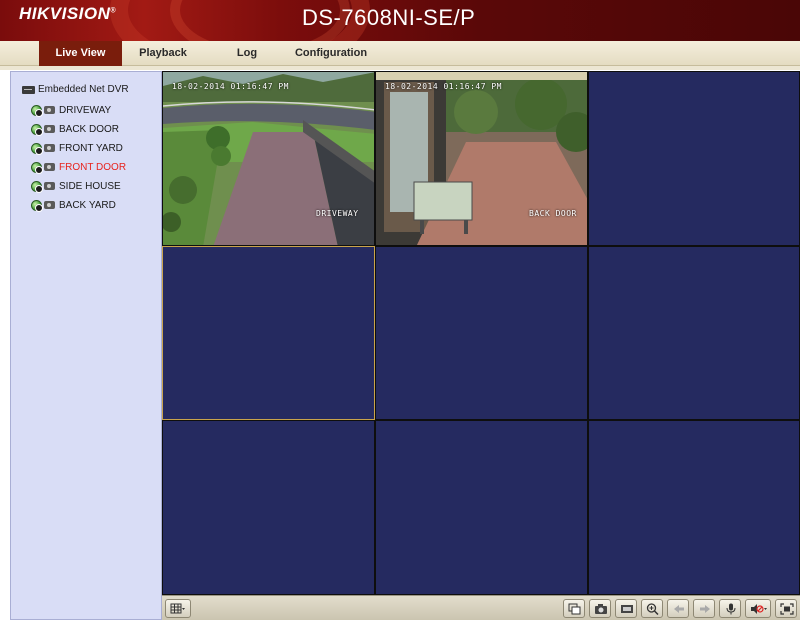 This screenshot has width=800, height=620. What do you see at coordinates (337, 213) in the screenshot?
I see `osd-camera-name: DRIVEWAY` at bounding box center [337, 213].